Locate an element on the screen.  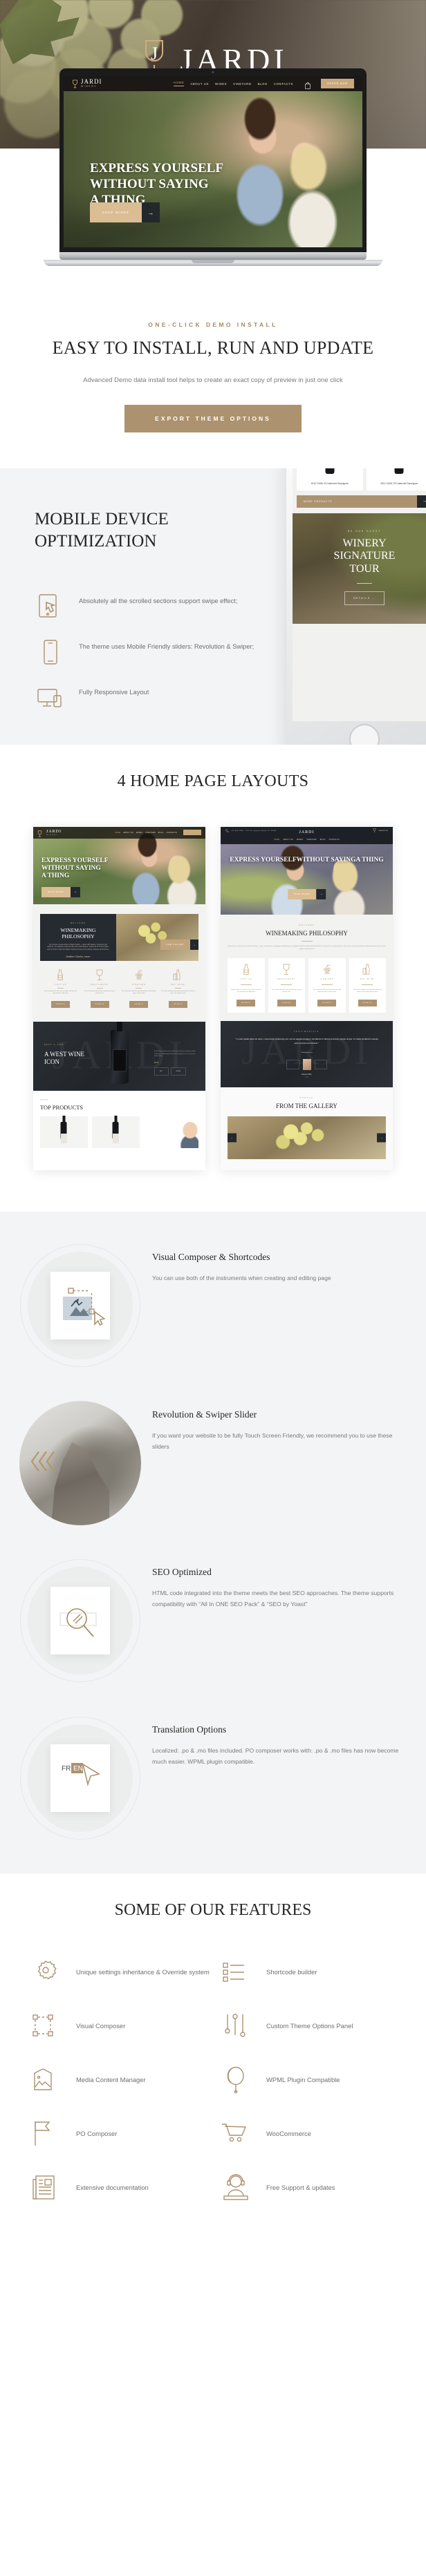
gallery-prev-button: ← is located at coordinates (232, 1138).